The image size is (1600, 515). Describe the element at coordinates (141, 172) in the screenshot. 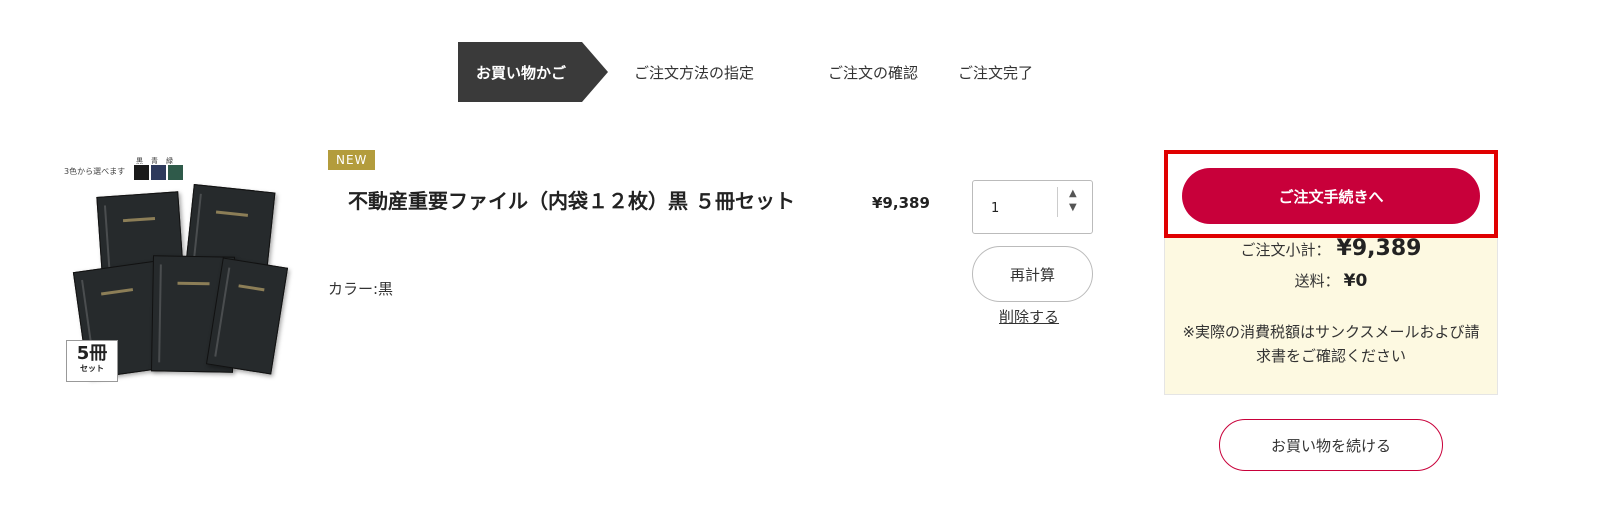

I see `swatch-black` at that location.